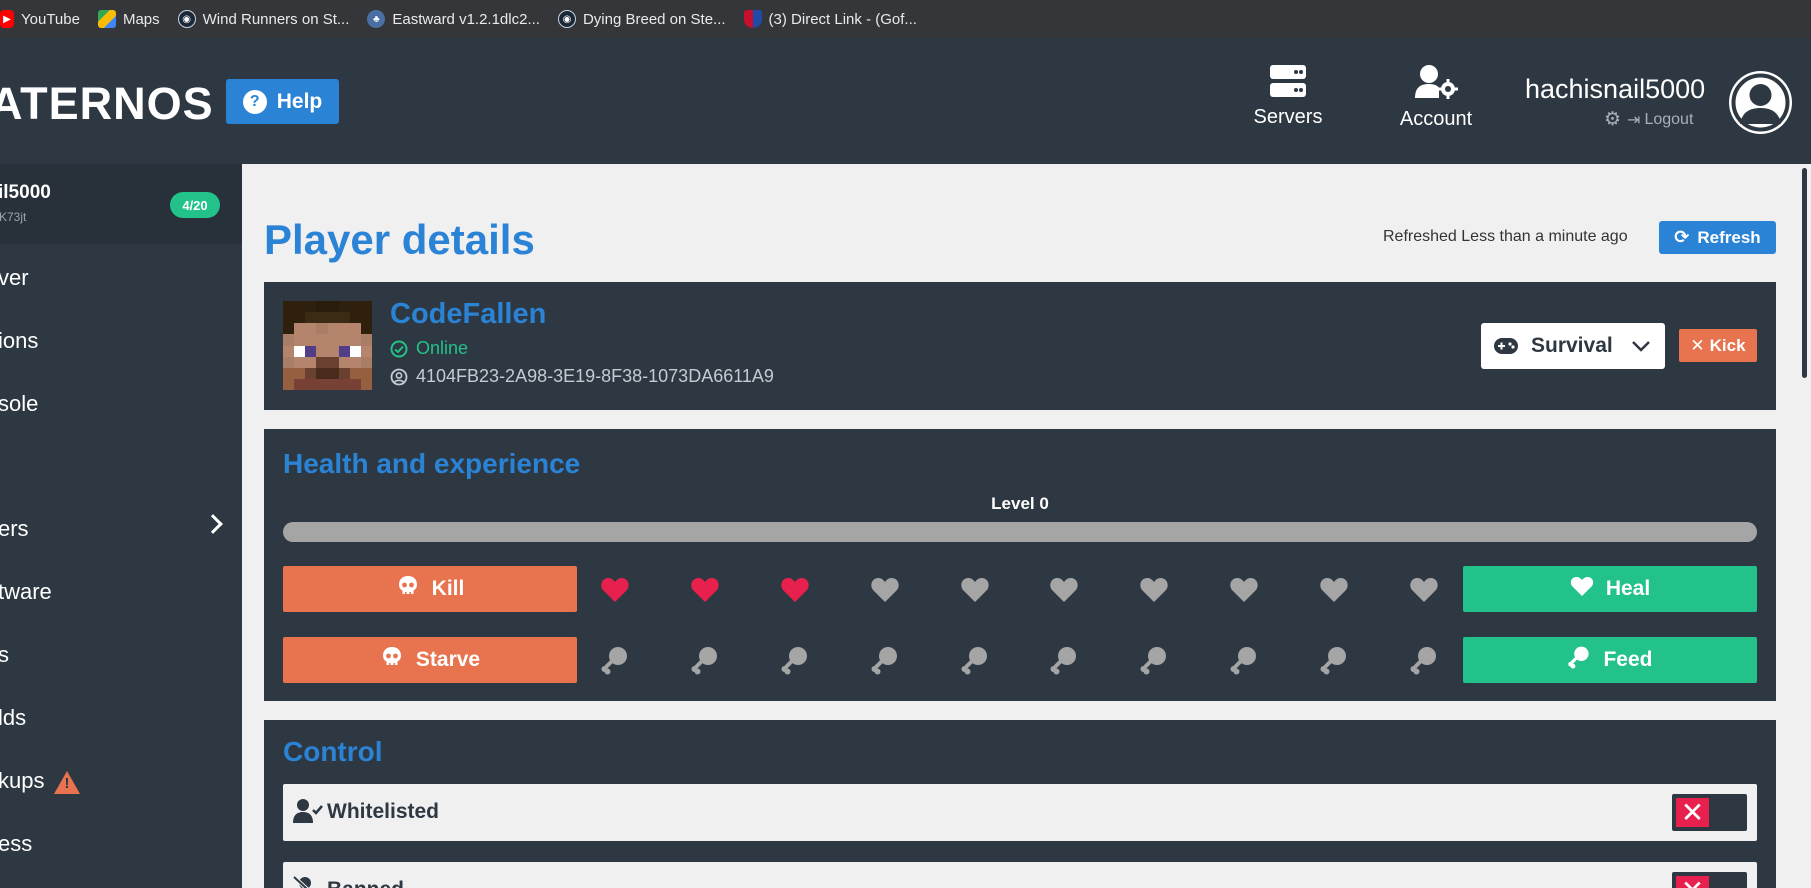 This screenshot has height=888, width=1811. I want to click on refresh-button: ⟳ Refresh, so click(1717, 237).